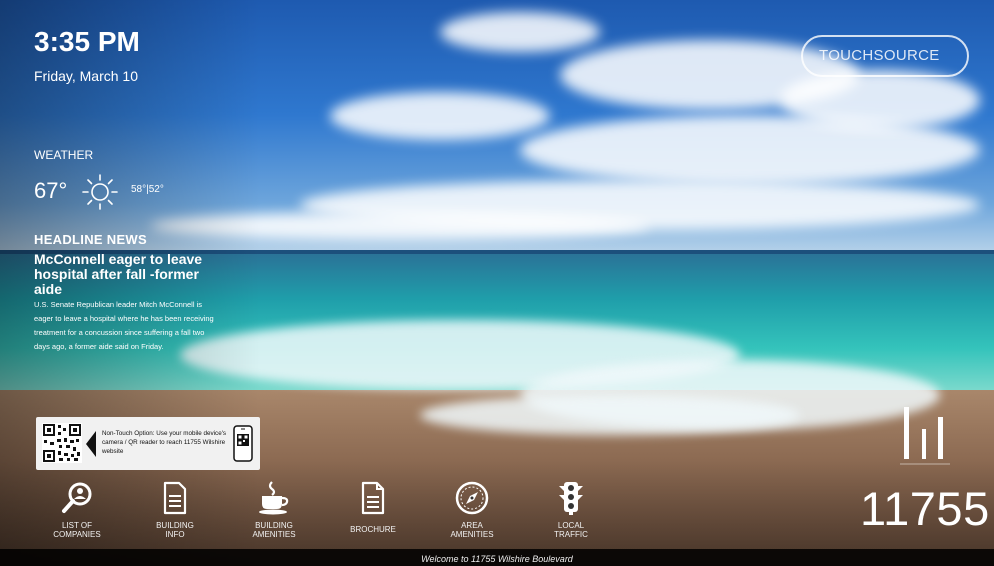  I want to click on phone-qr-icon, so click(243, 443).